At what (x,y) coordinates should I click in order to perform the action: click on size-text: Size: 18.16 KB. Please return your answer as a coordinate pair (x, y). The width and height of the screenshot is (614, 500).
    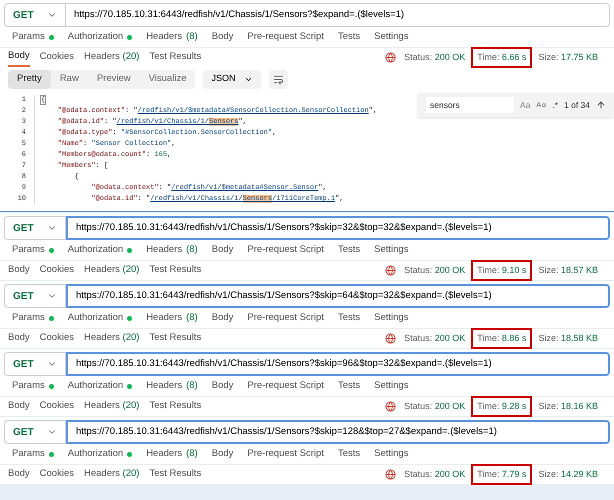
    Looking at the image, I should click on (568, 406).